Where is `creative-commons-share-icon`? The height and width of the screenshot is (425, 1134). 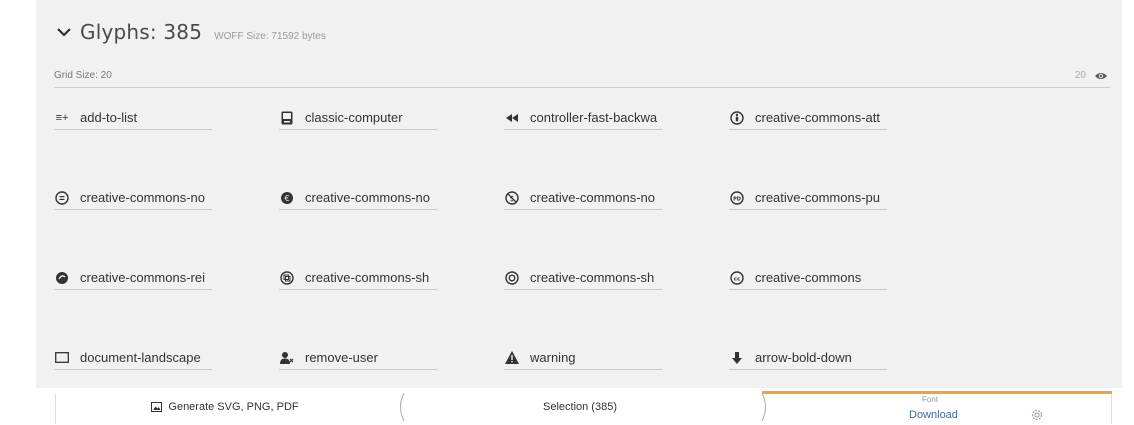
creative-commons-share-icon is located at coordinates (287, 277).